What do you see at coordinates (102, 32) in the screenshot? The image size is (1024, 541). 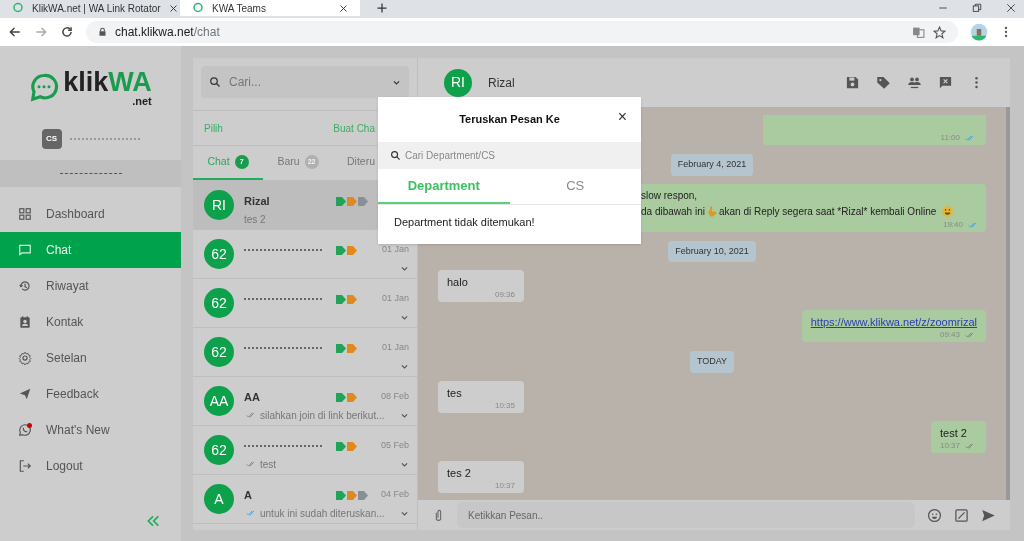 I see `lock-icon` at bounding box center [102, 32].